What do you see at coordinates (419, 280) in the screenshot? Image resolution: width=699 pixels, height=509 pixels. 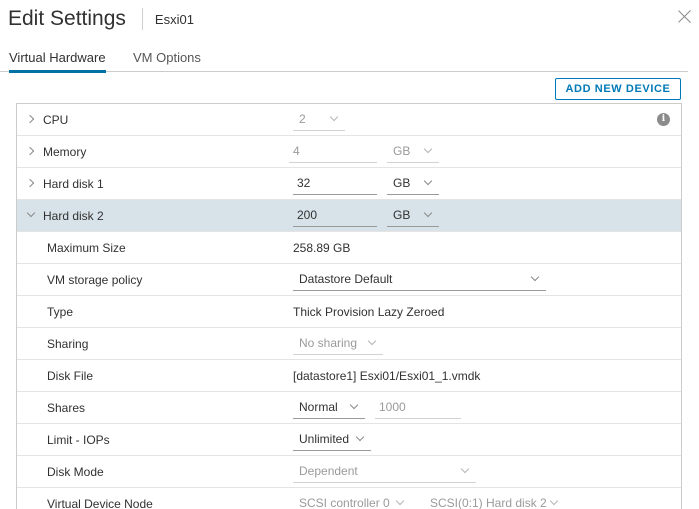 I see `storage-policy-select: Datastore Default` at bounding box center [419, 280].